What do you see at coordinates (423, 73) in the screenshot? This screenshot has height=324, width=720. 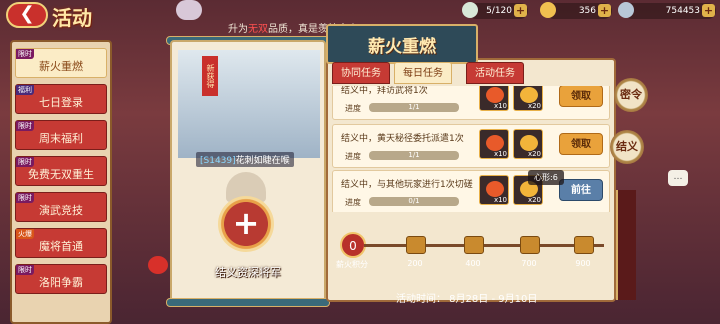 I see `tab-daily: 每日任务` at bounding box center [423, 73].